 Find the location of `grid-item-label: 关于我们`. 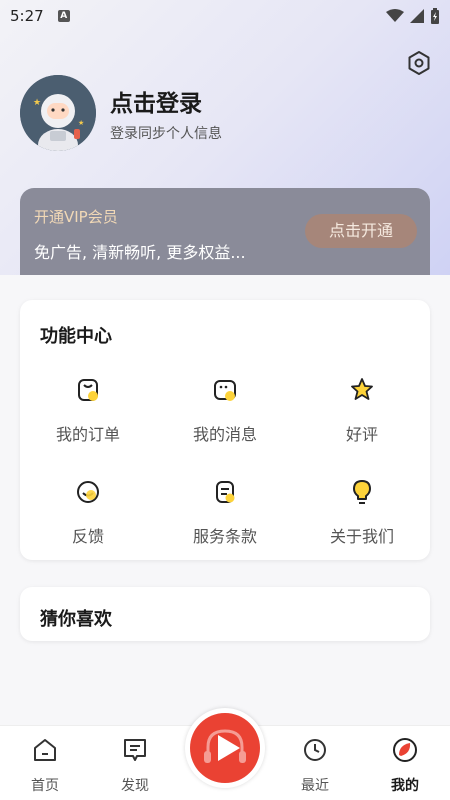

grid-item-label: 关于我们 is located at coordinates (361, 536).